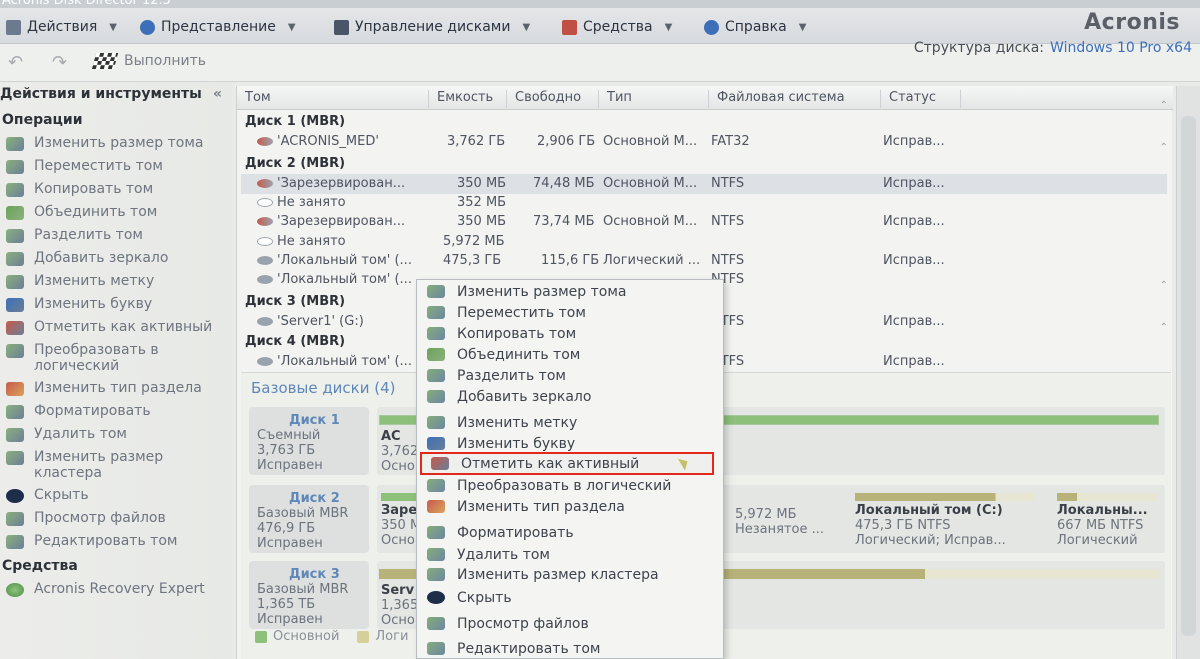 This screenshot has height=659, width=1200. Describe the element at coordinates (570, 532) in the screenshot. I see `ctx-format: Форматировать` at that location.